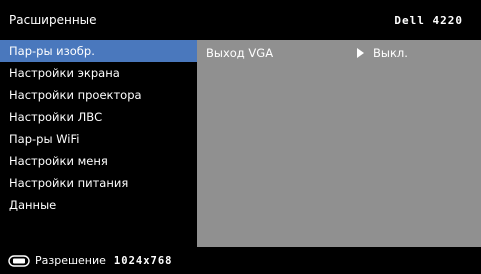 The width and height of the screenshot is (481, 274). I want to click on sidebar-item-wifi-settings: Пар-ры WiFi, so click(98, 139).